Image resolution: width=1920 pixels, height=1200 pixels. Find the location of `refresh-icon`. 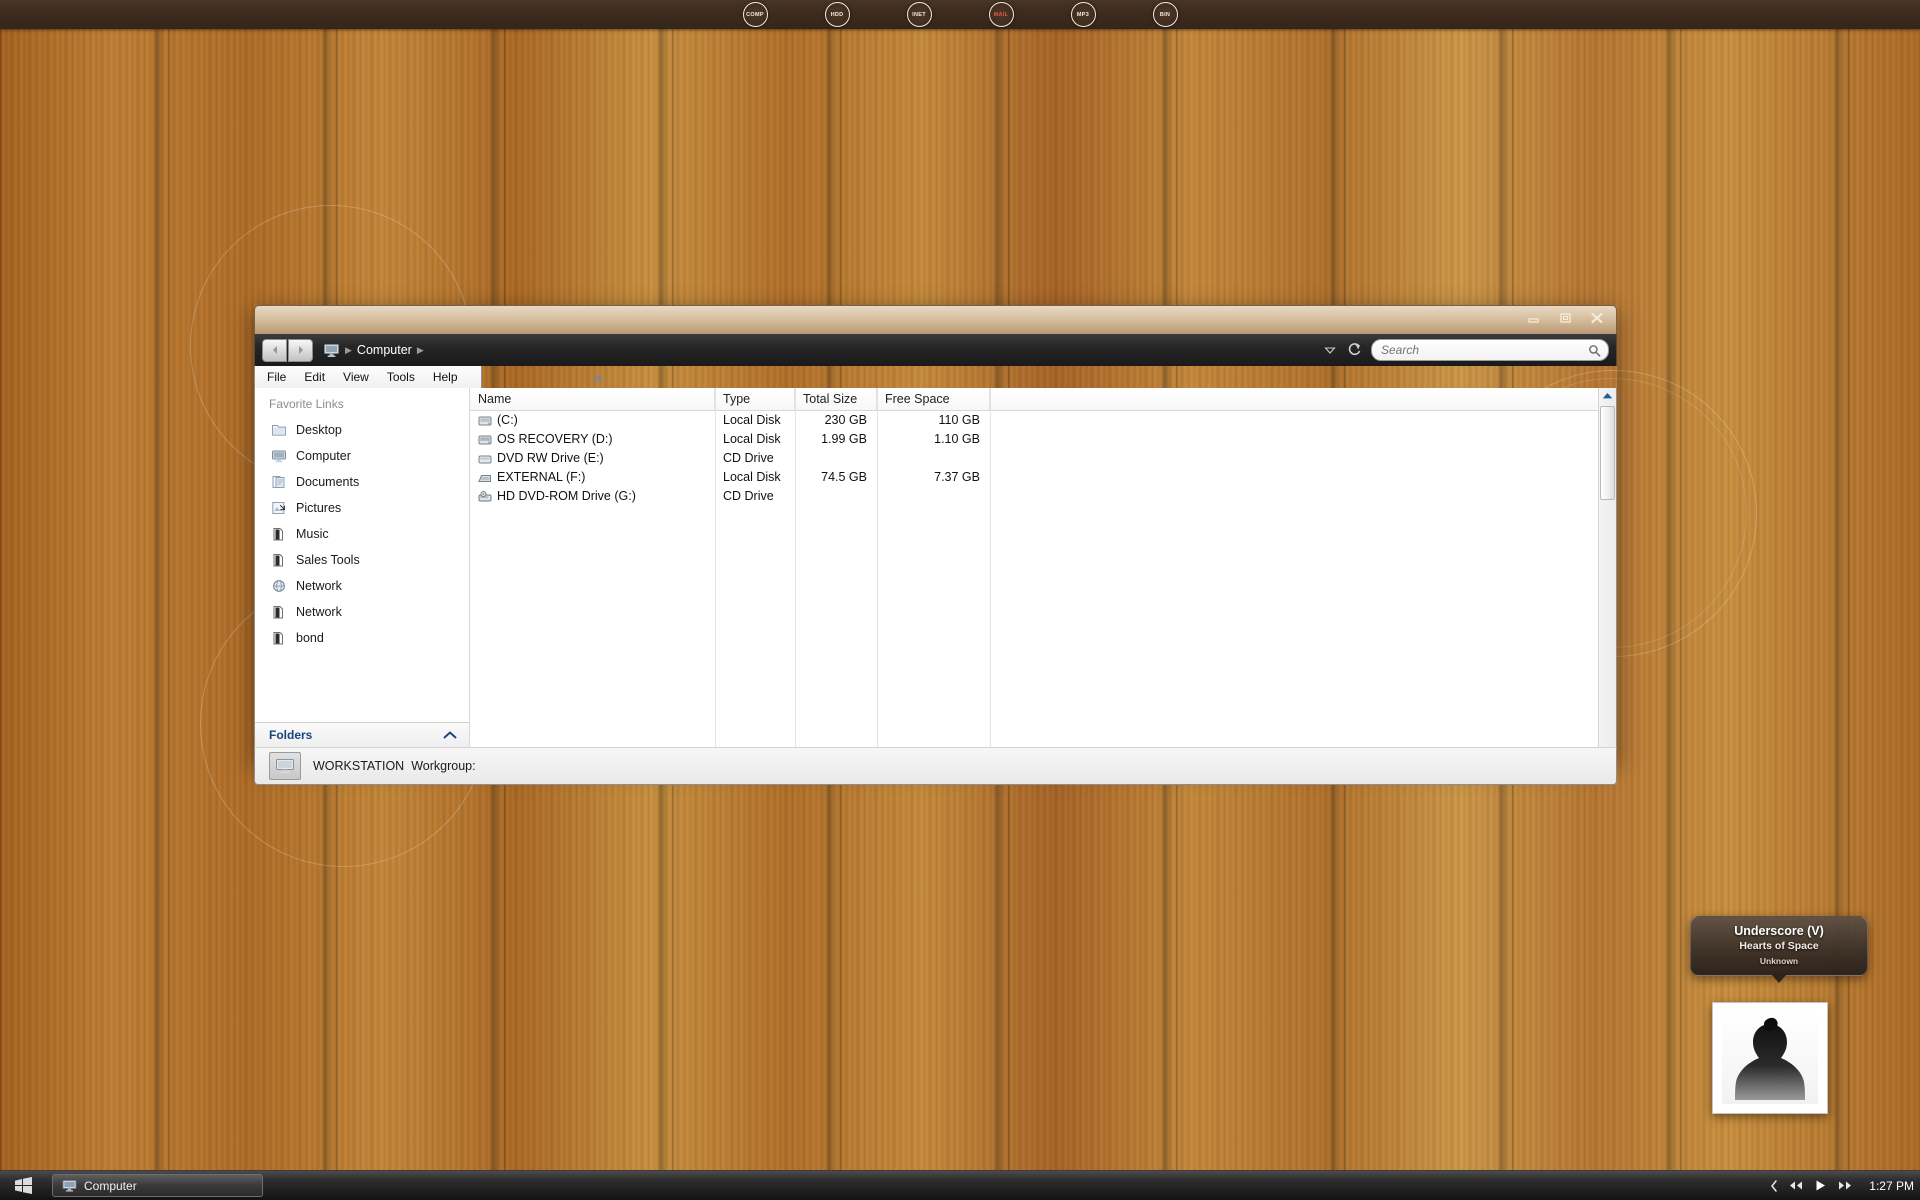

refresh-icon is located at coordinates (1354, 350).